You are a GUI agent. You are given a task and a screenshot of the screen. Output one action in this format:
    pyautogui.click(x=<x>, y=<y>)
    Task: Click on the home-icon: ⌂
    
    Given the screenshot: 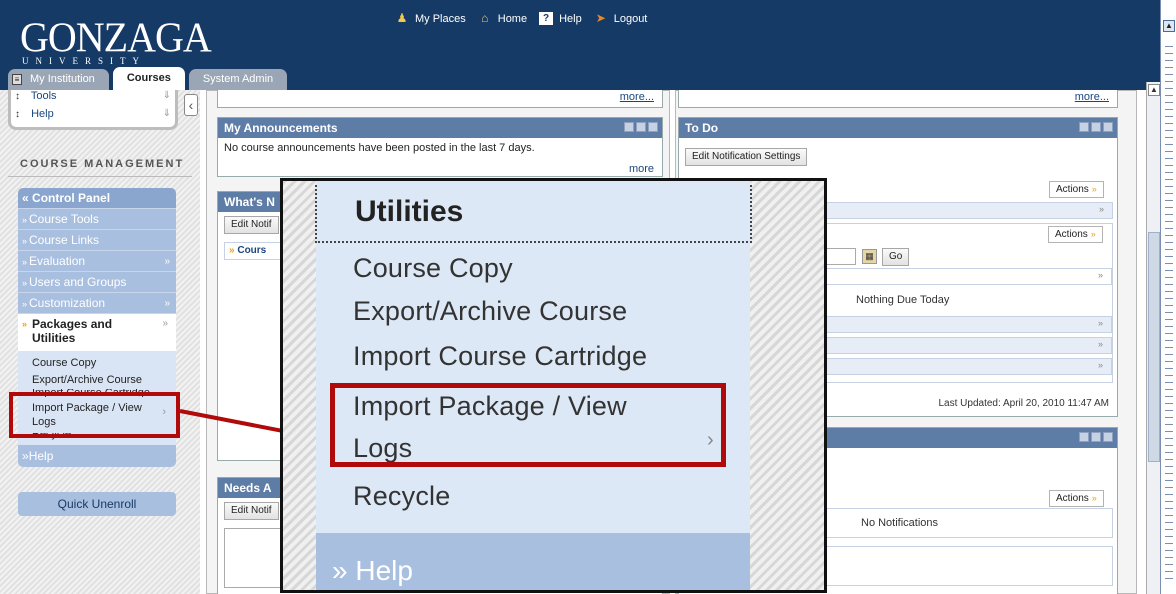 What is the action you would take?
    pyautogui.click(x=485, y=18)
    